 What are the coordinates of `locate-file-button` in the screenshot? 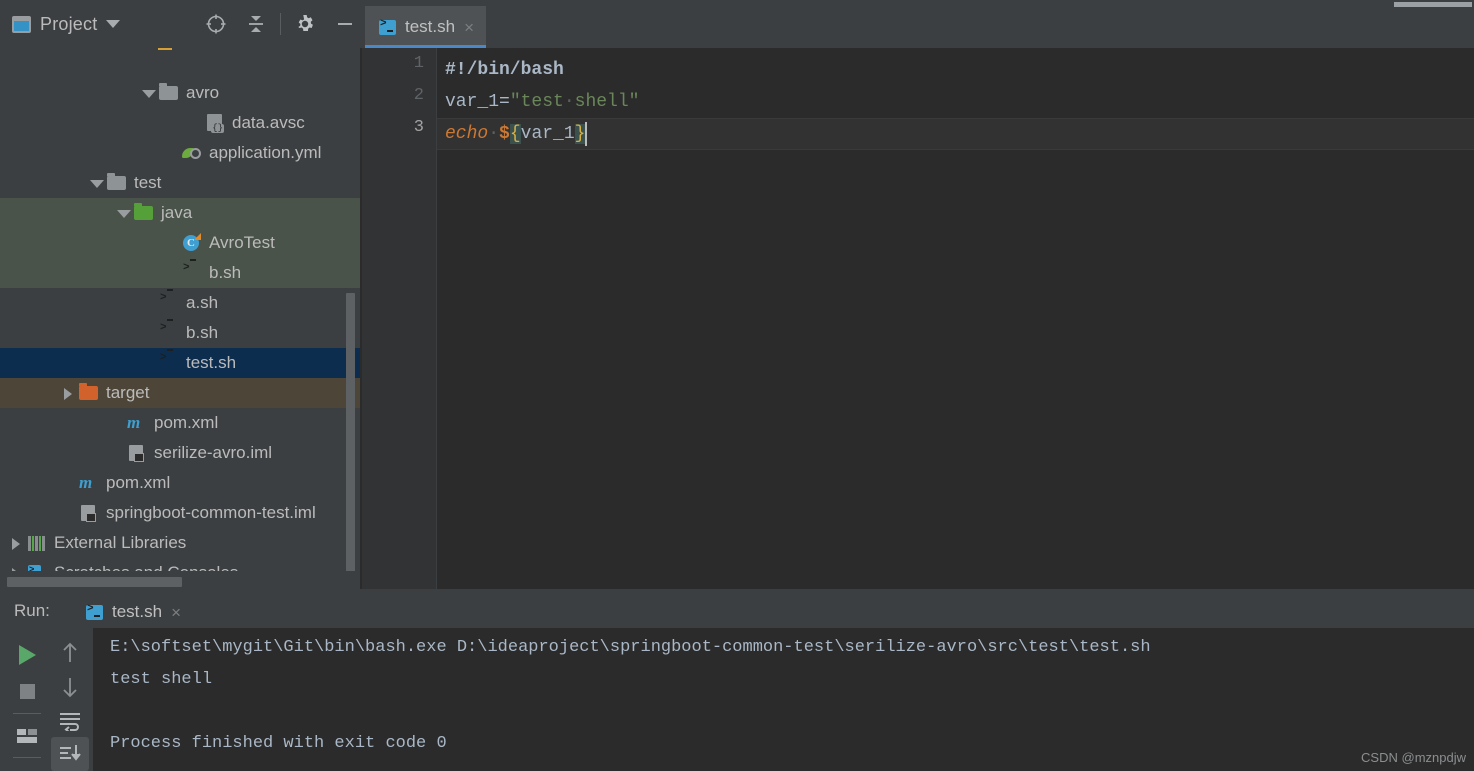 It's located at (216, 24).